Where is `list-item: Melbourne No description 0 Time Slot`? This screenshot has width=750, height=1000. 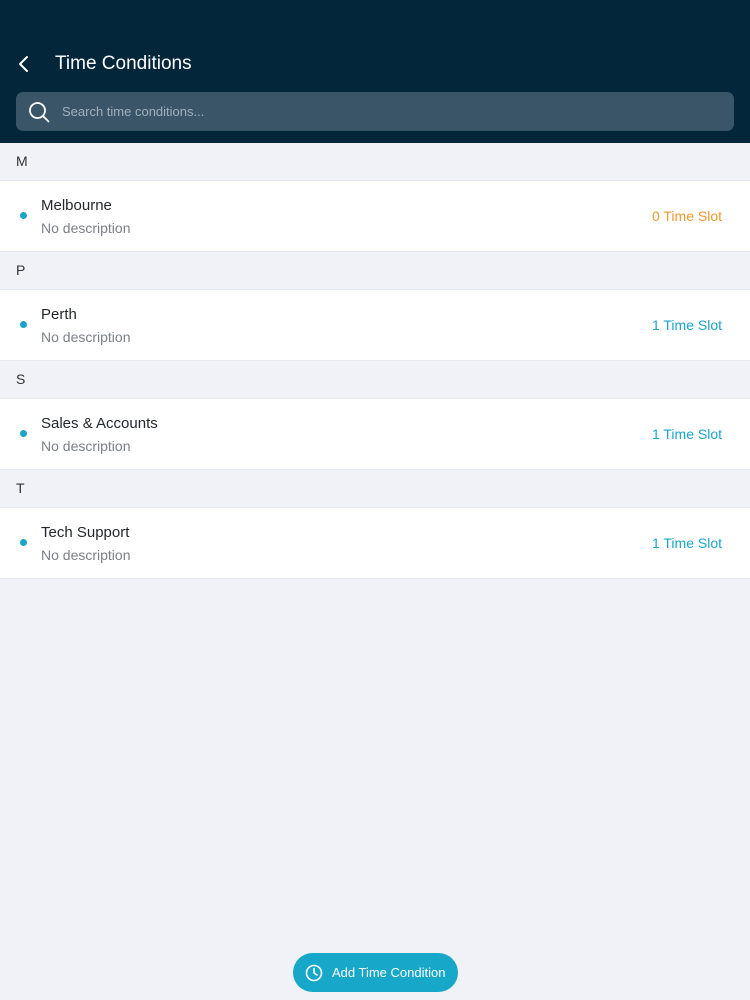 list-item: Melbourne No description 0 Time Slot is located at coordinates (375, 216).